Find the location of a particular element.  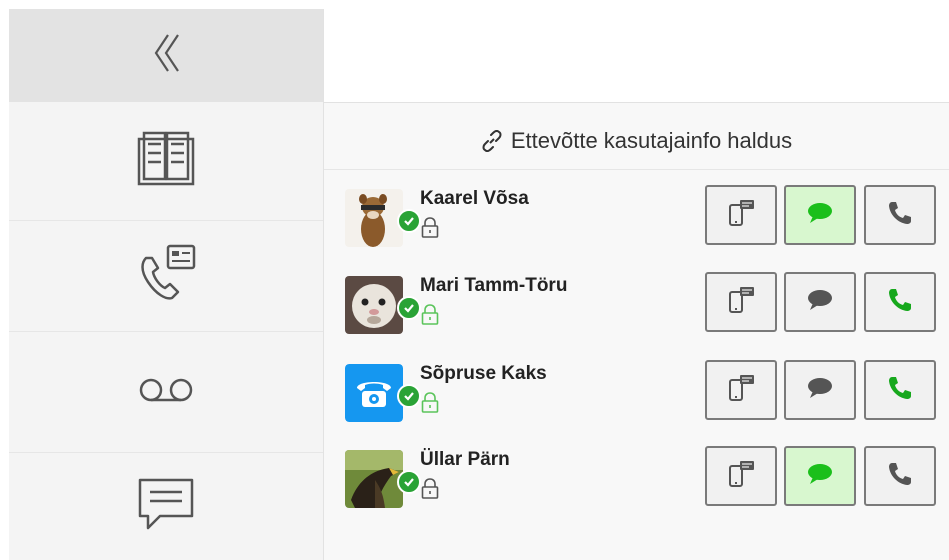

chat-bubble-icon is located at coordinates (166, 506).